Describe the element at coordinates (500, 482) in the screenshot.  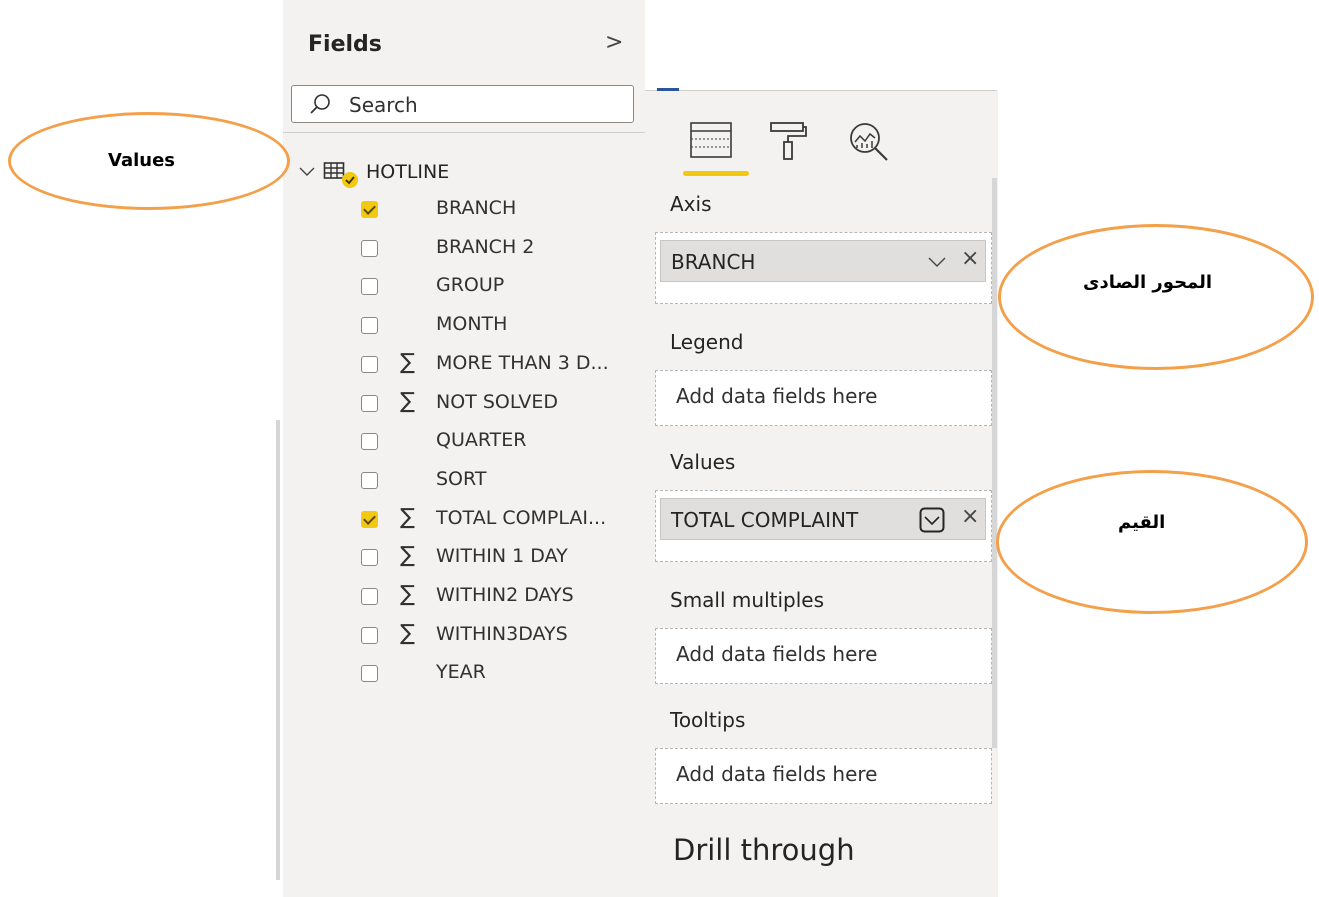
I see `field-row: SORT` at that location.